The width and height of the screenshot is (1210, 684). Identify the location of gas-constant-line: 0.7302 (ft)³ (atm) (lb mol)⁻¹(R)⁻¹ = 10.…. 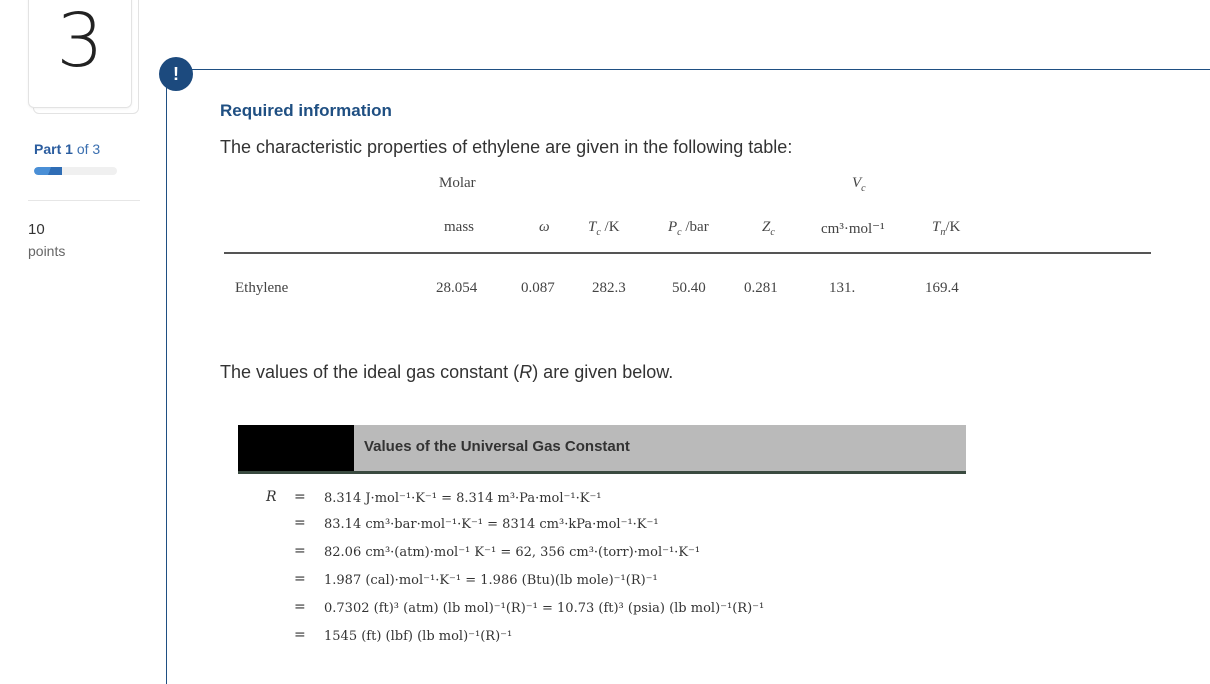
(544, 608).